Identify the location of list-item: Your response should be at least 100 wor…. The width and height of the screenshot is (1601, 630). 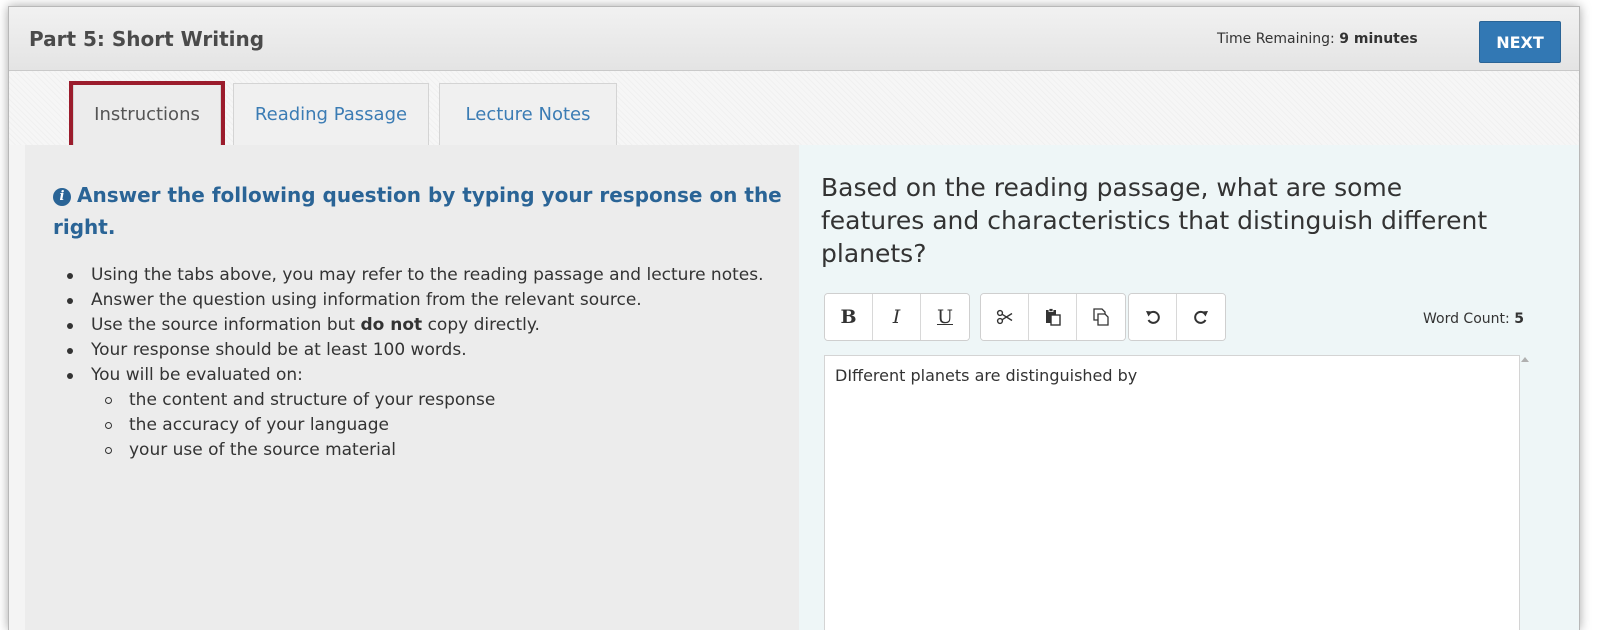
(428, 350).